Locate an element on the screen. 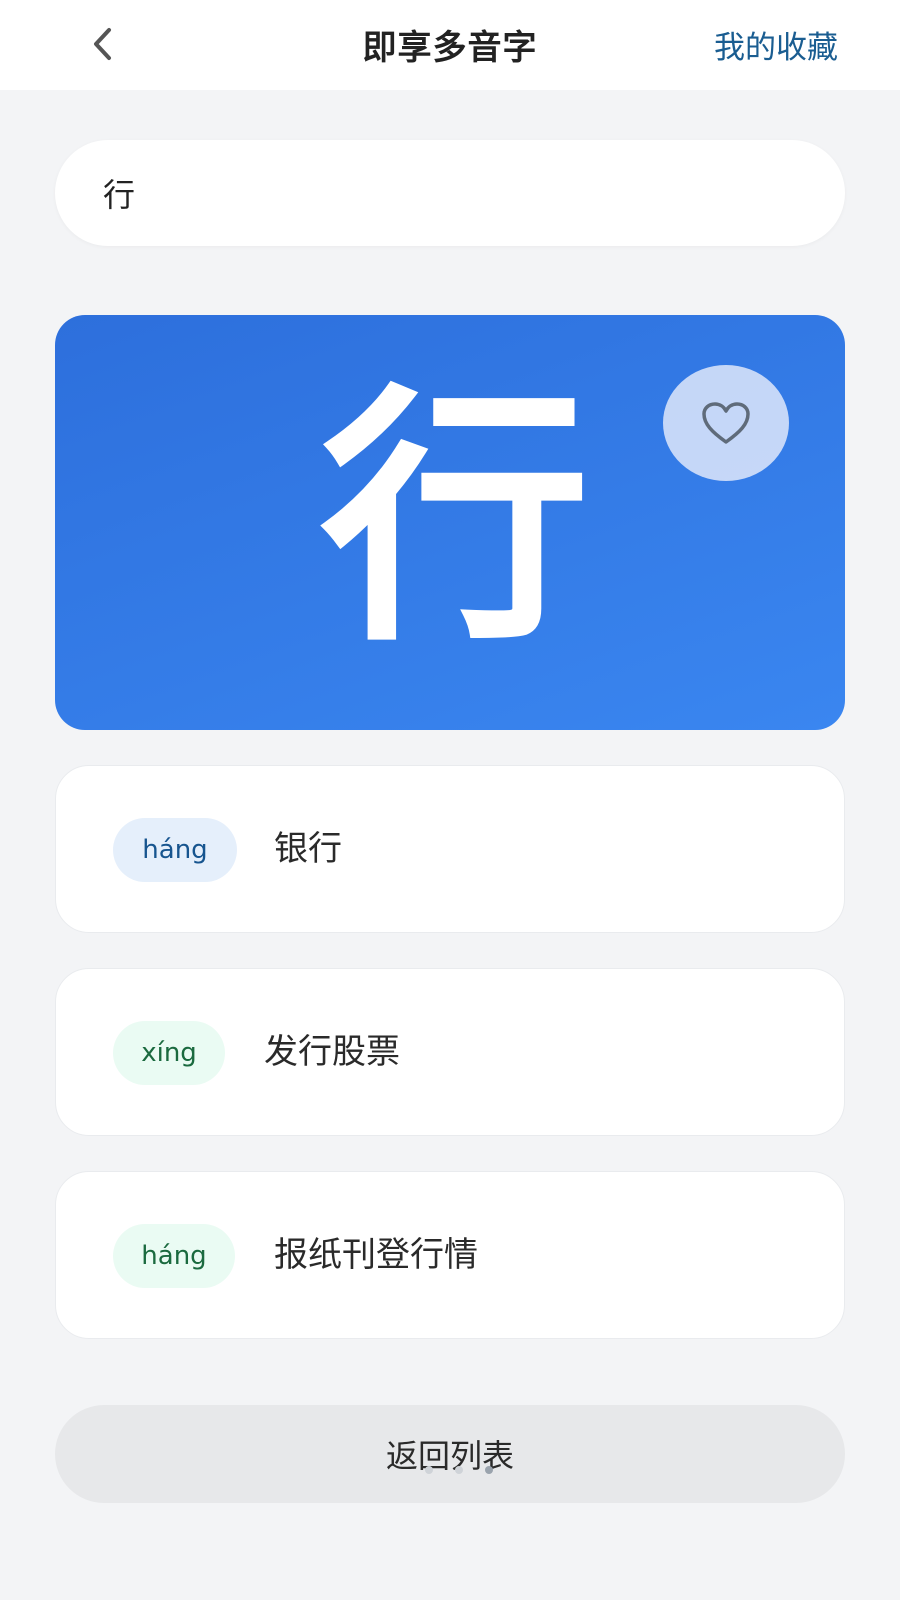 This screenshot has width=900, height=1600. pronunciation-card: háng 报纸刊登行情 is located at coordinates (450, 1255).